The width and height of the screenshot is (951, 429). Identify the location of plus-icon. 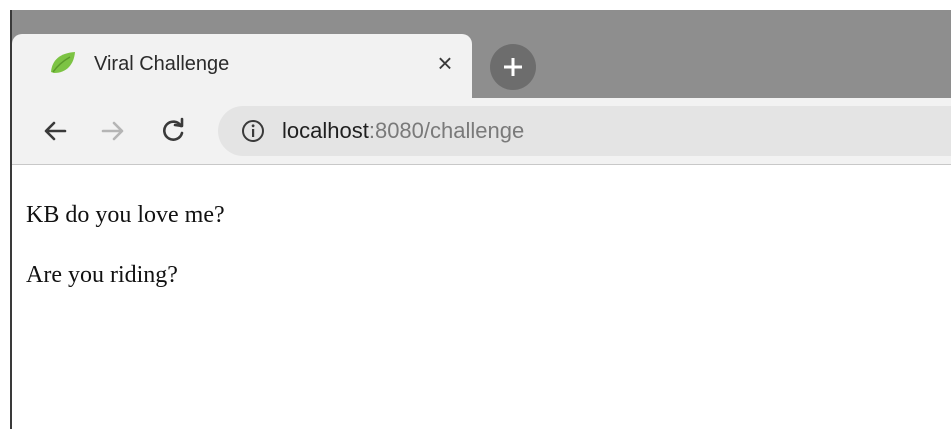
(513, 67).